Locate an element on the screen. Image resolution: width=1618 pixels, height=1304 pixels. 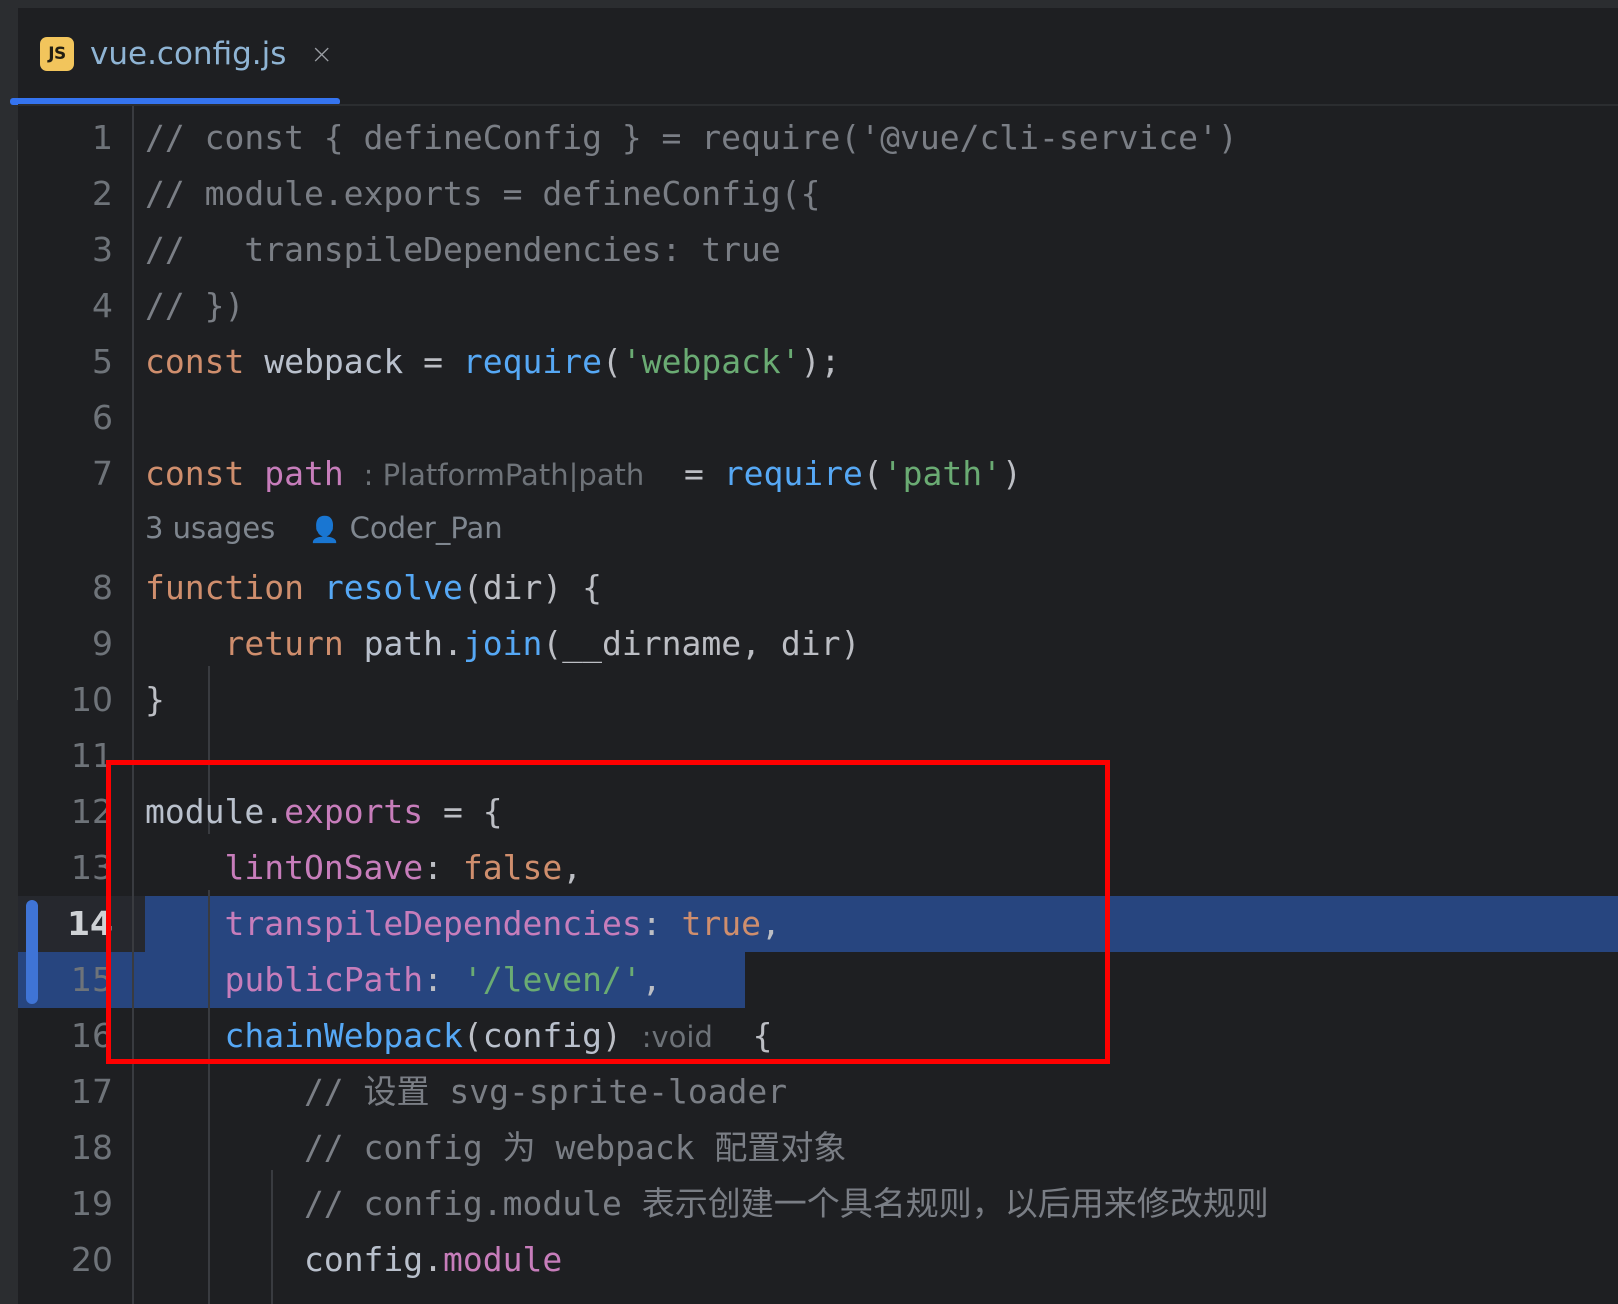
code-line: 14 transpileDependencies: true, is located at coordinates (818, 924).